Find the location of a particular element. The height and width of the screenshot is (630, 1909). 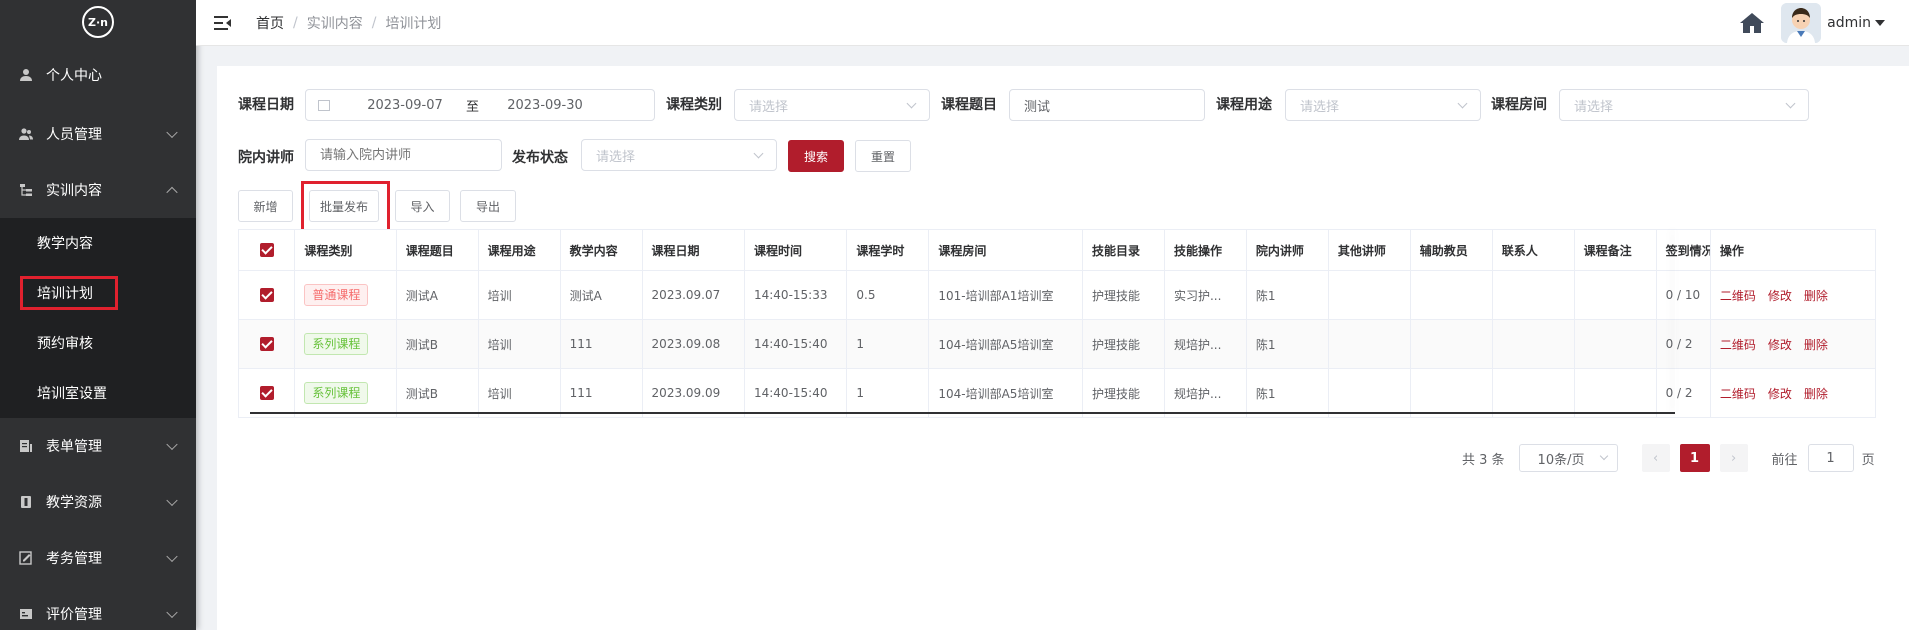

import-button: 导入 is located at coordinates (422, 206).